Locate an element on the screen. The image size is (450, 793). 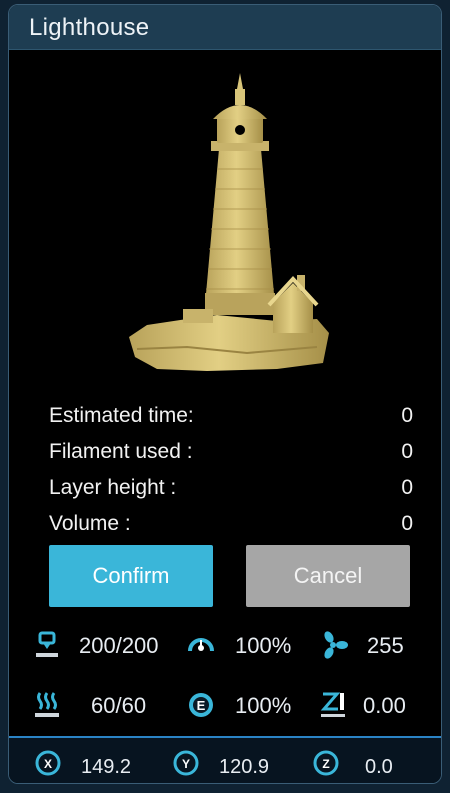
z-axis-icon: Z is located at coordinates (326, 763).